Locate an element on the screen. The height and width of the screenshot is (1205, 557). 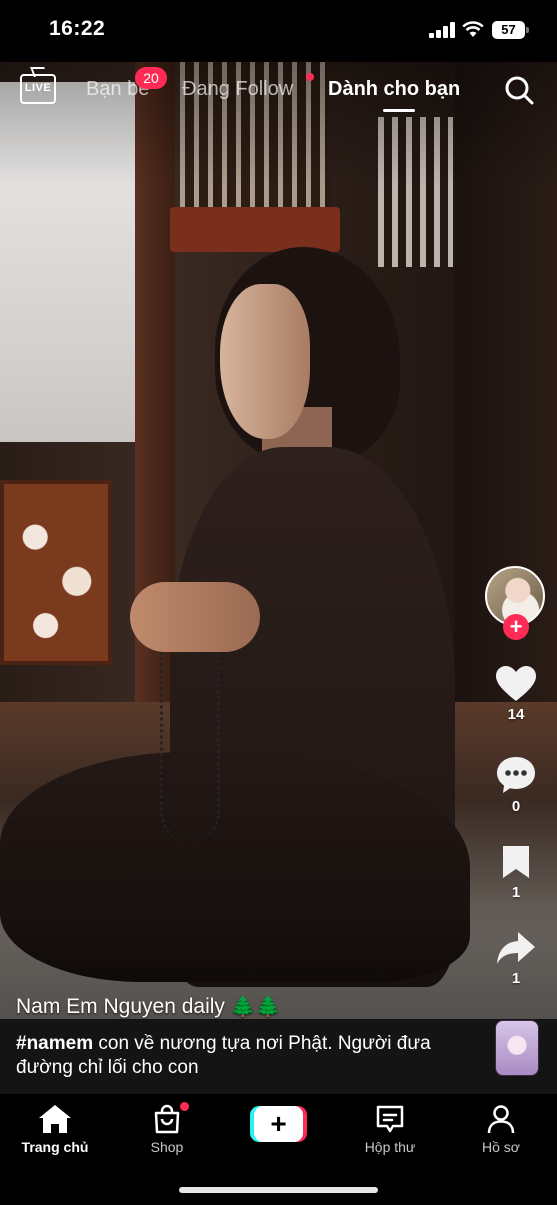
creator-name: Nam Em Nguyen daily 🌲🌲 is located at coordinates (148, 1006).